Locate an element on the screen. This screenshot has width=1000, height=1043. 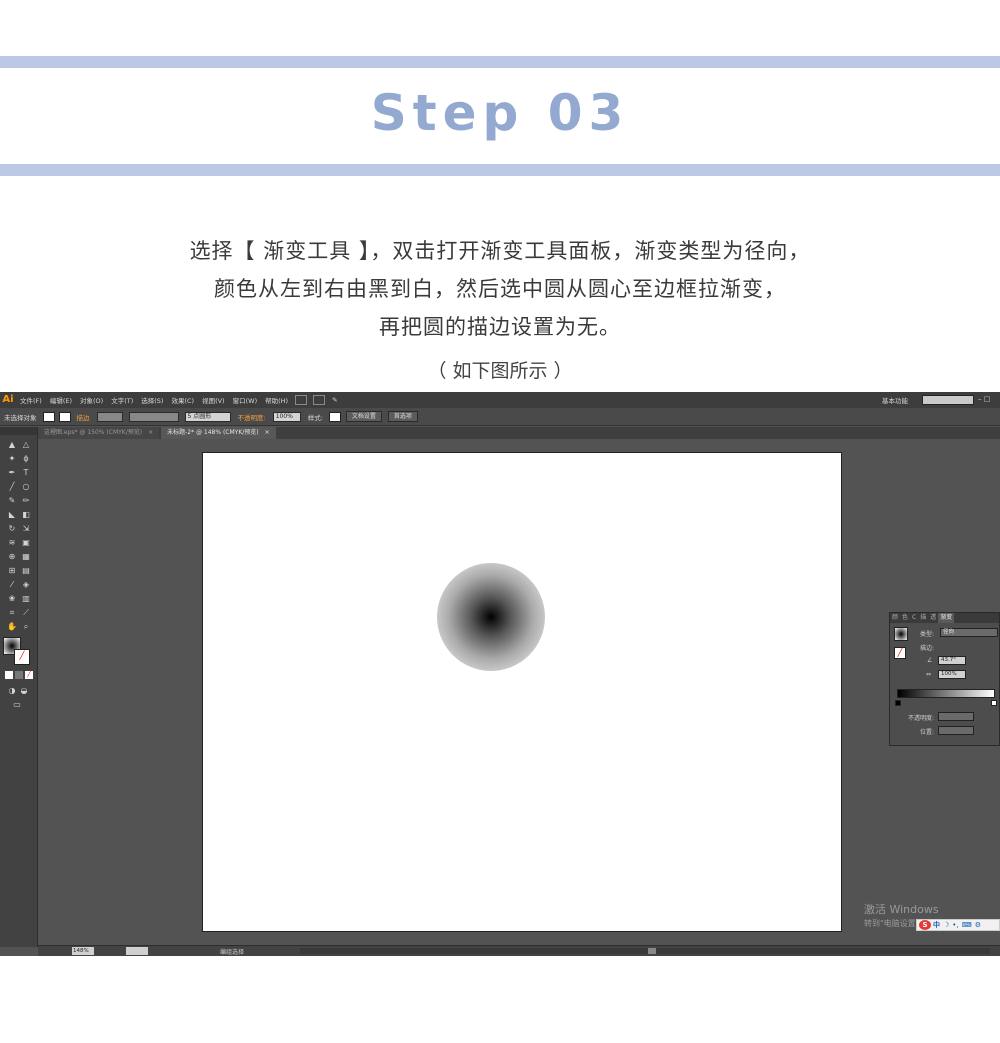
sogou-logo-icon: S is located at coordinates (925, 925).